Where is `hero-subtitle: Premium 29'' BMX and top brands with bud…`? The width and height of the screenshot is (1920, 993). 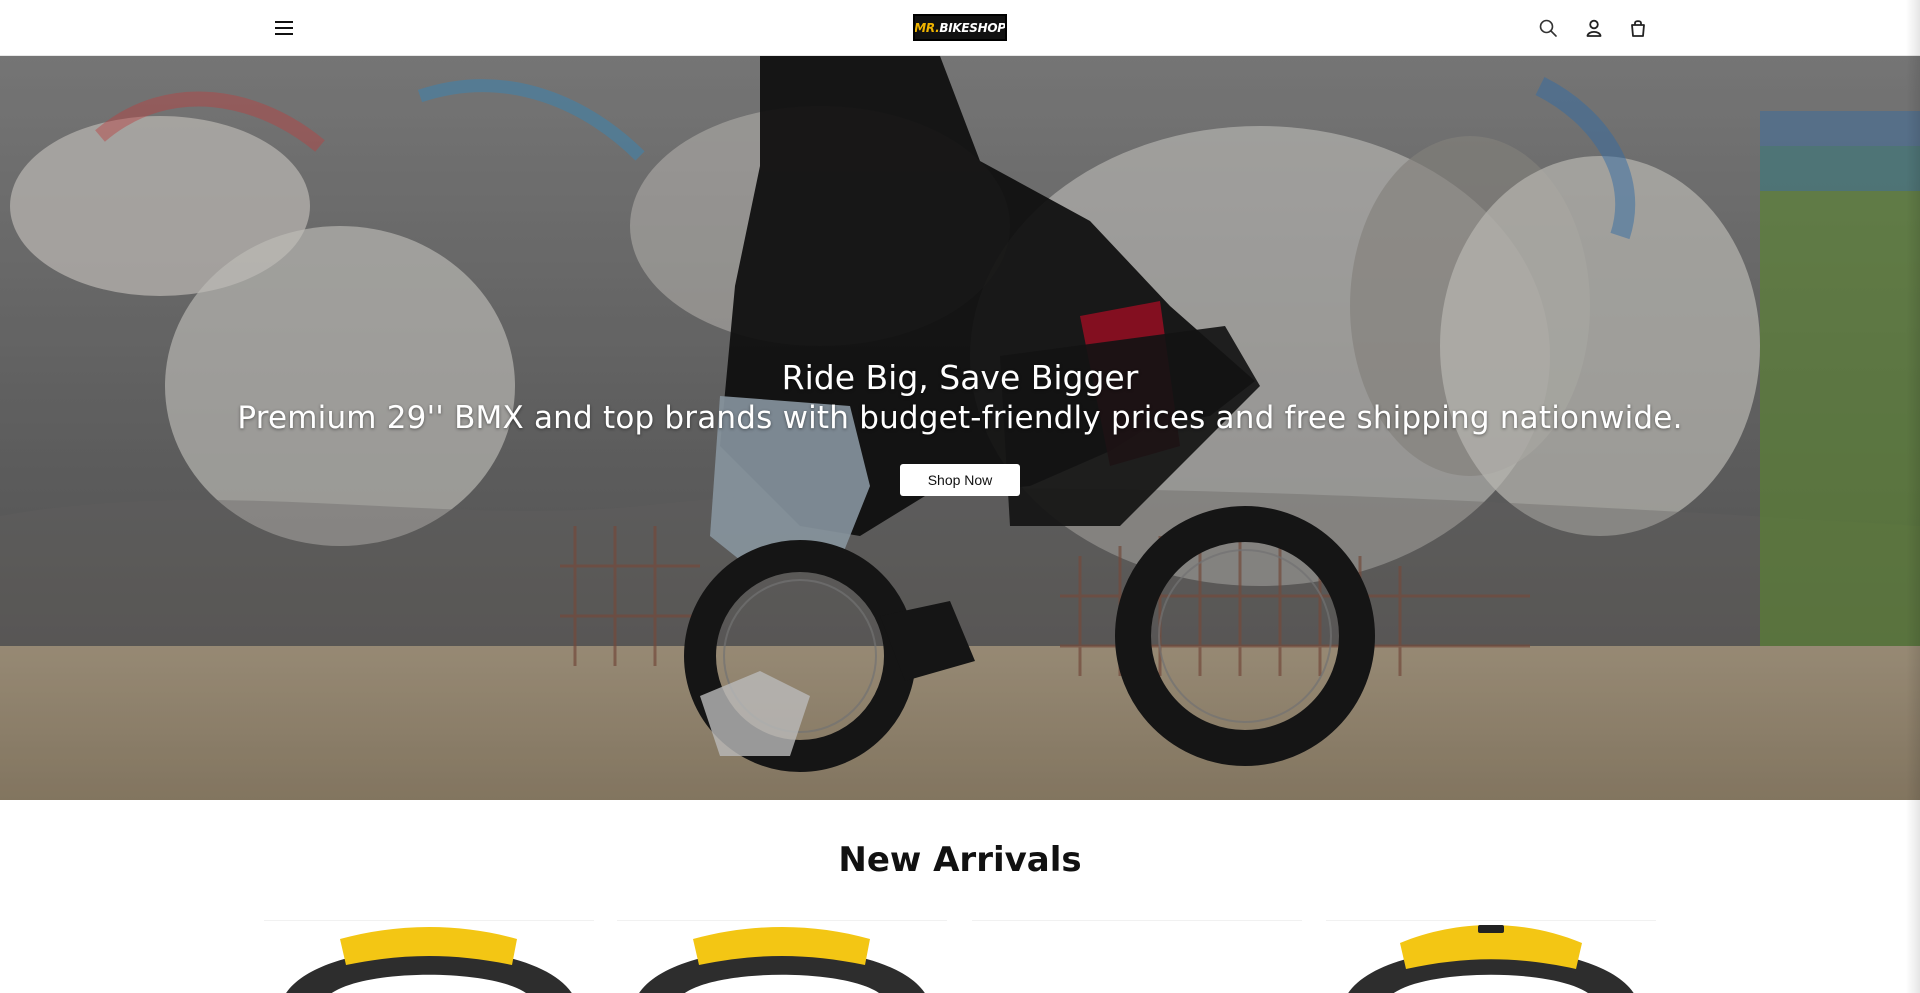
hero-subtitle: Premium 29'' BMX and top brands with bud… is located at coordinates (960, 418).